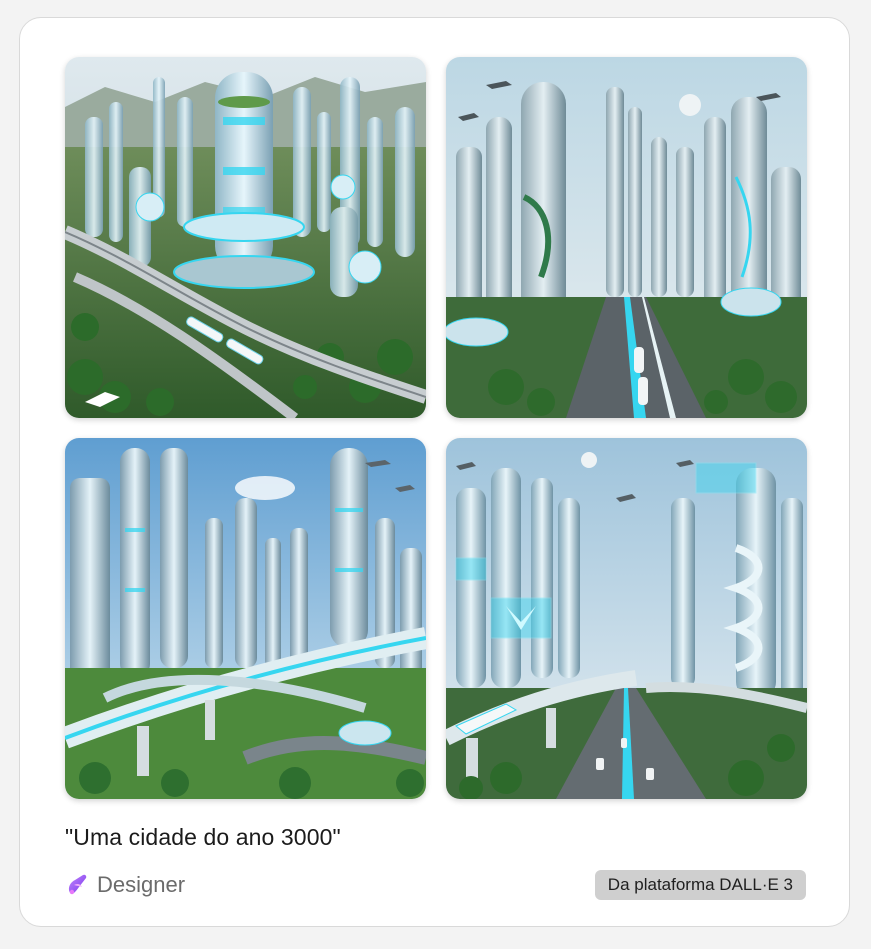 Image resolution: width=871 pixels, height=949 pixels. I want to click on designer-logo-icon, so click(77, 884).